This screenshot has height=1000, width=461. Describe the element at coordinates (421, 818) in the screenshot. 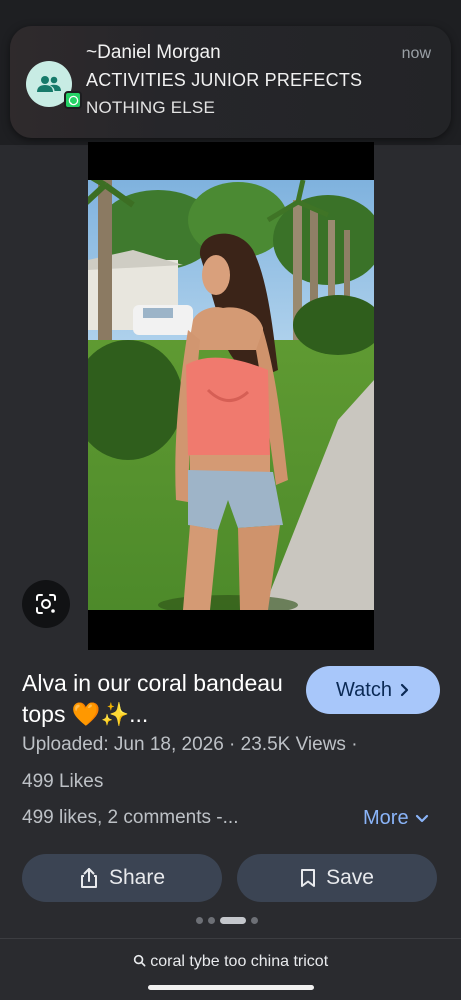

I see `chevron-down-icon` at that location.